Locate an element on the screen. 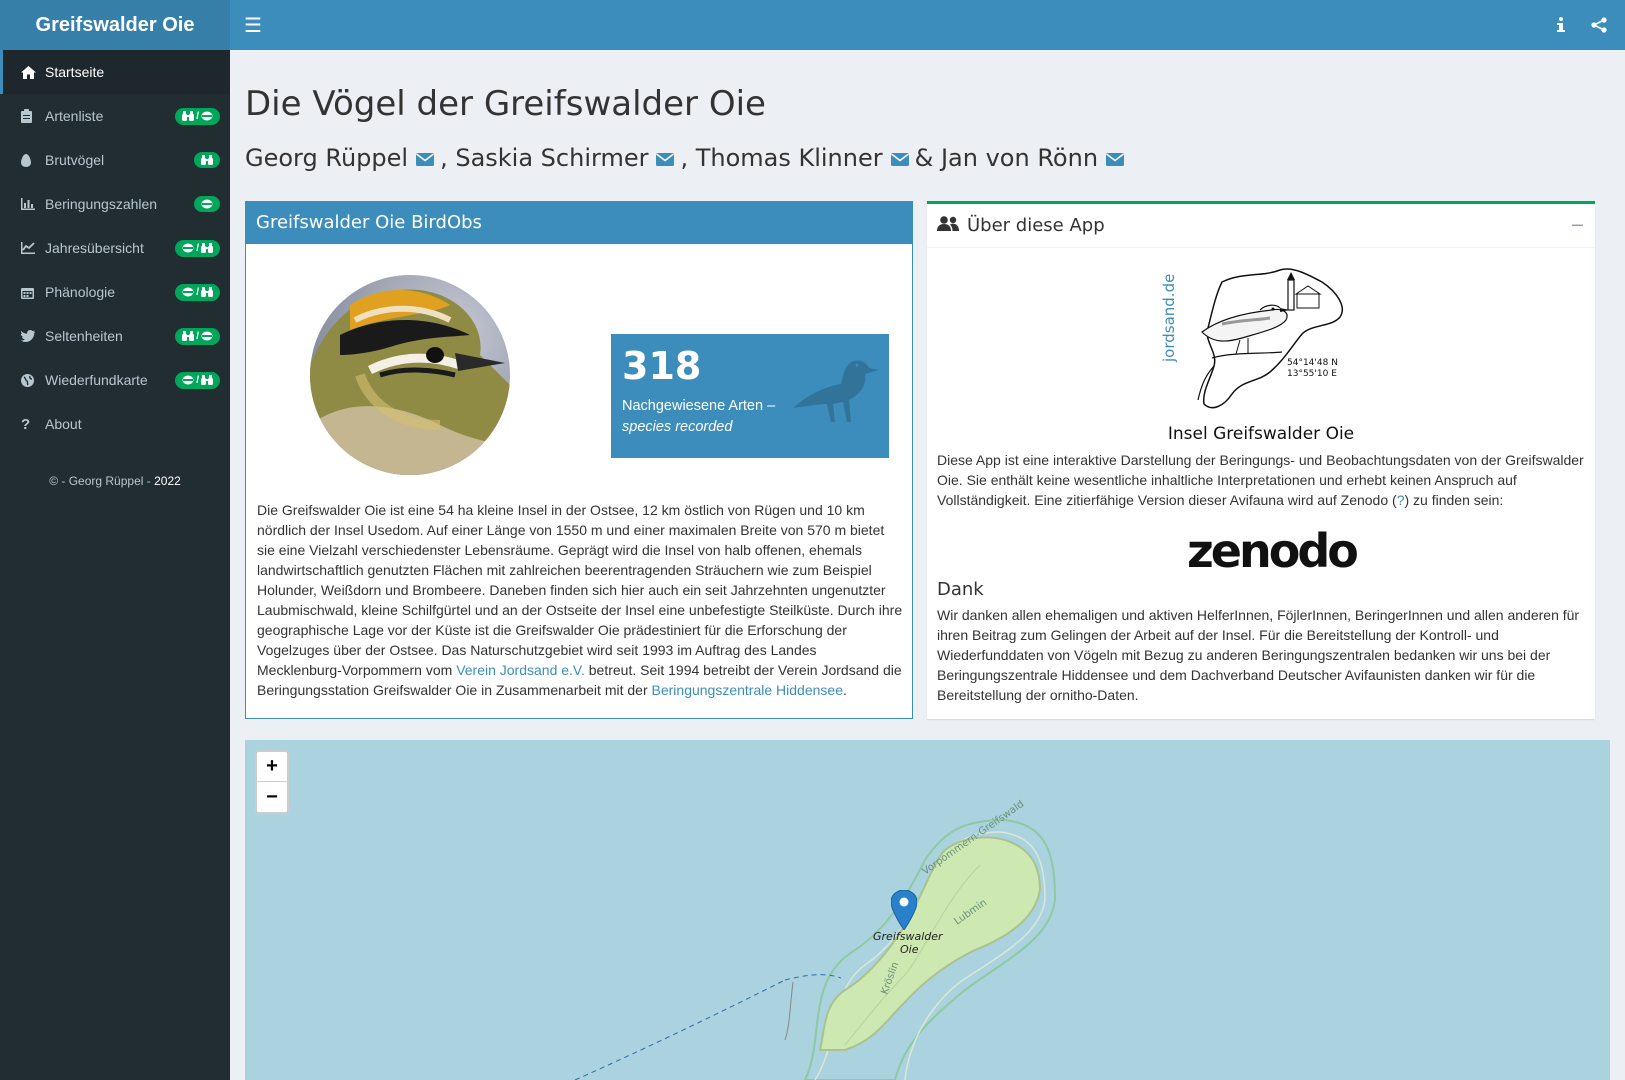 This screenshot has height=1080, width=1625. dank-heading: Dank is located at coordinates (960, 589).